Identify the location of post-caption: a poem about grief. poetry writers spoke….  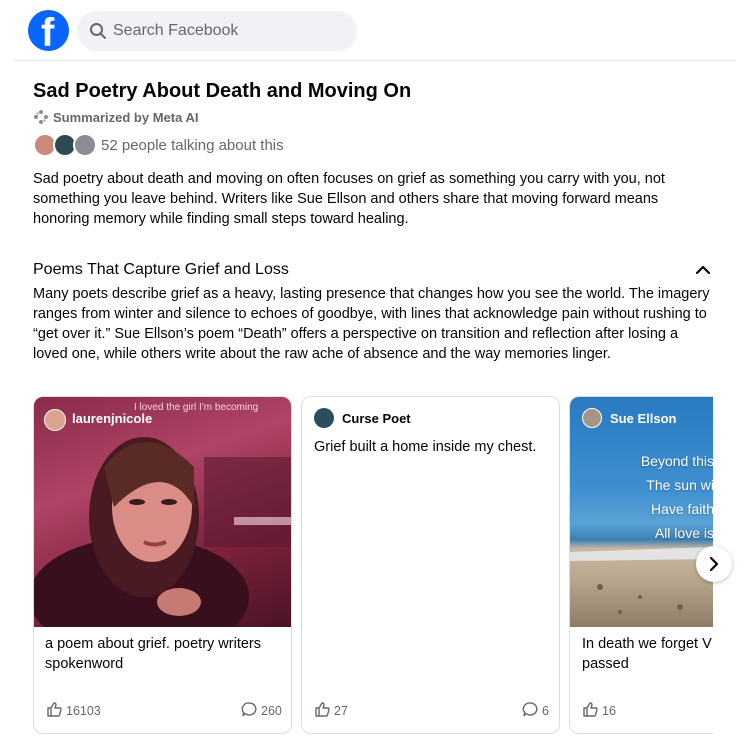
(153, 654).